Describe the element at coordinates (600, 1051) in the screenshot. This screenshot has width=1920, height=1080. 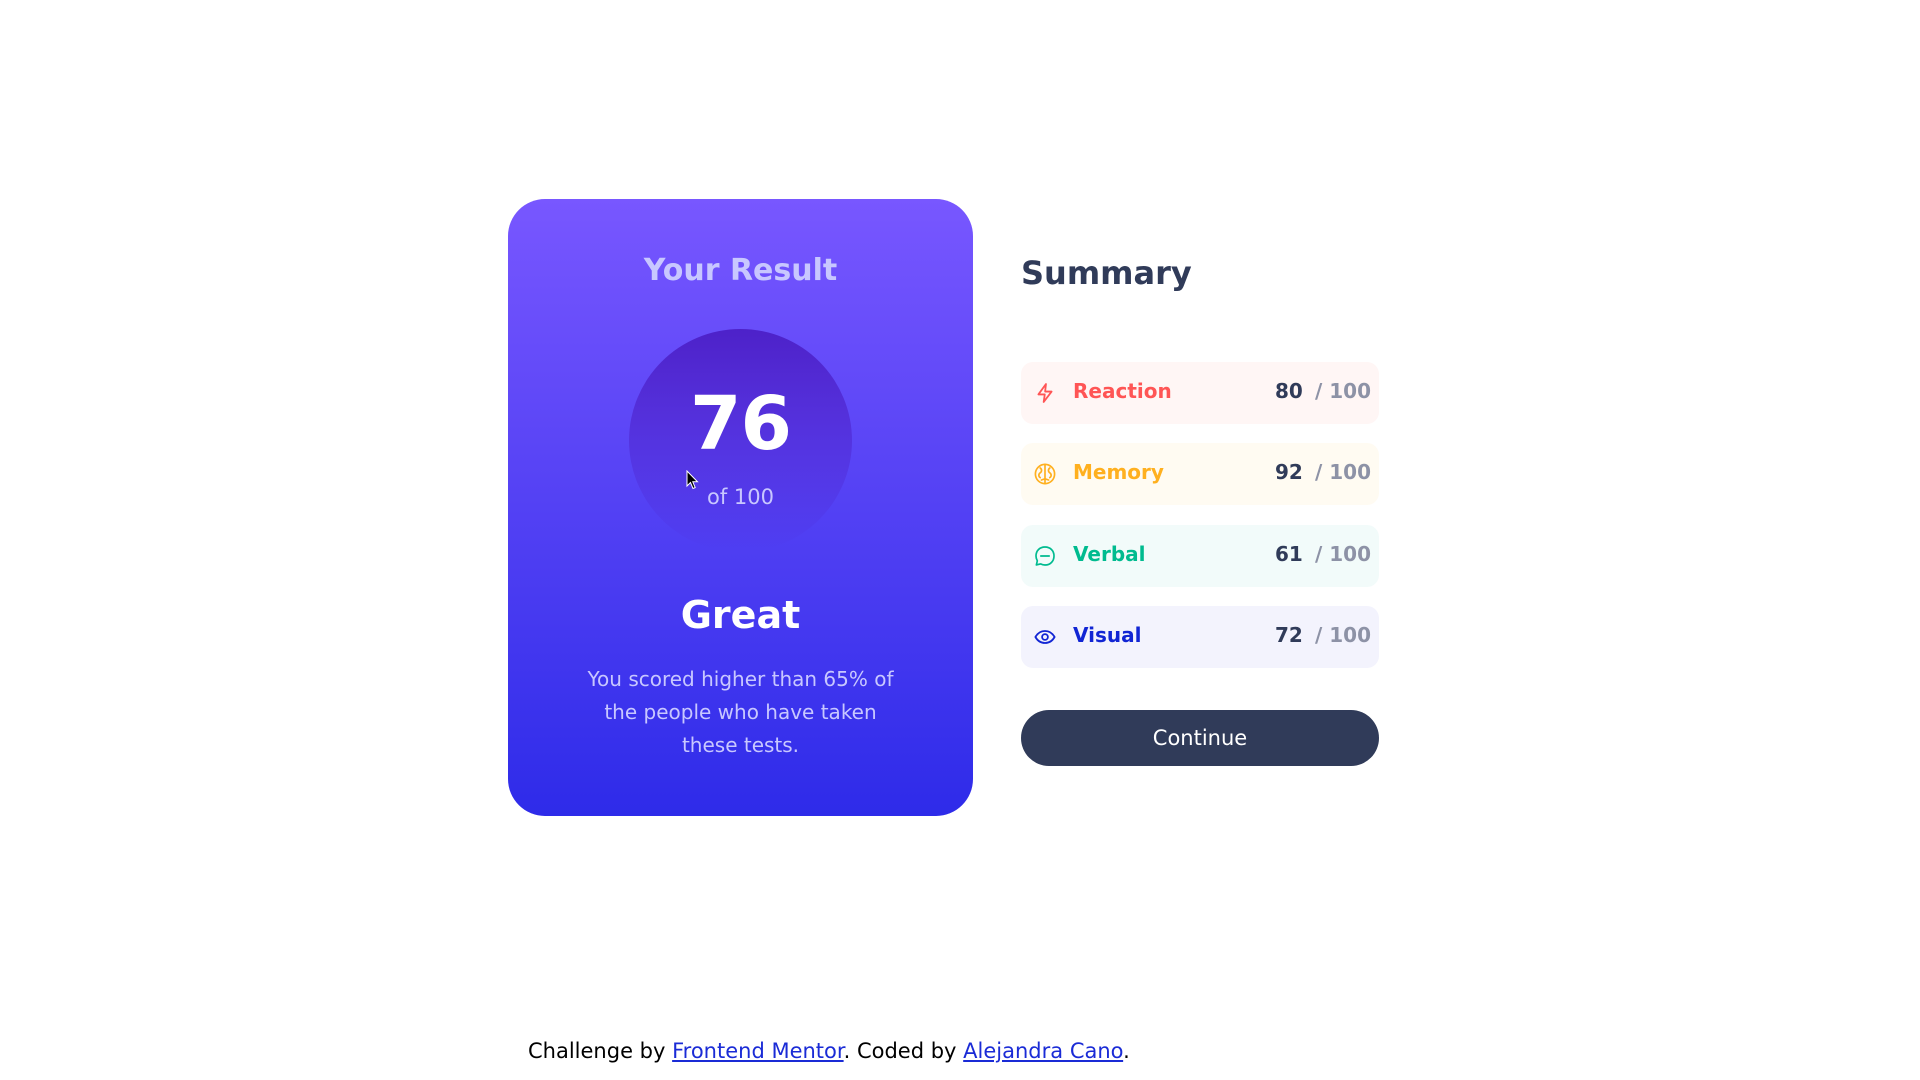
I see `footer-prefix: Challenge by` at that location.